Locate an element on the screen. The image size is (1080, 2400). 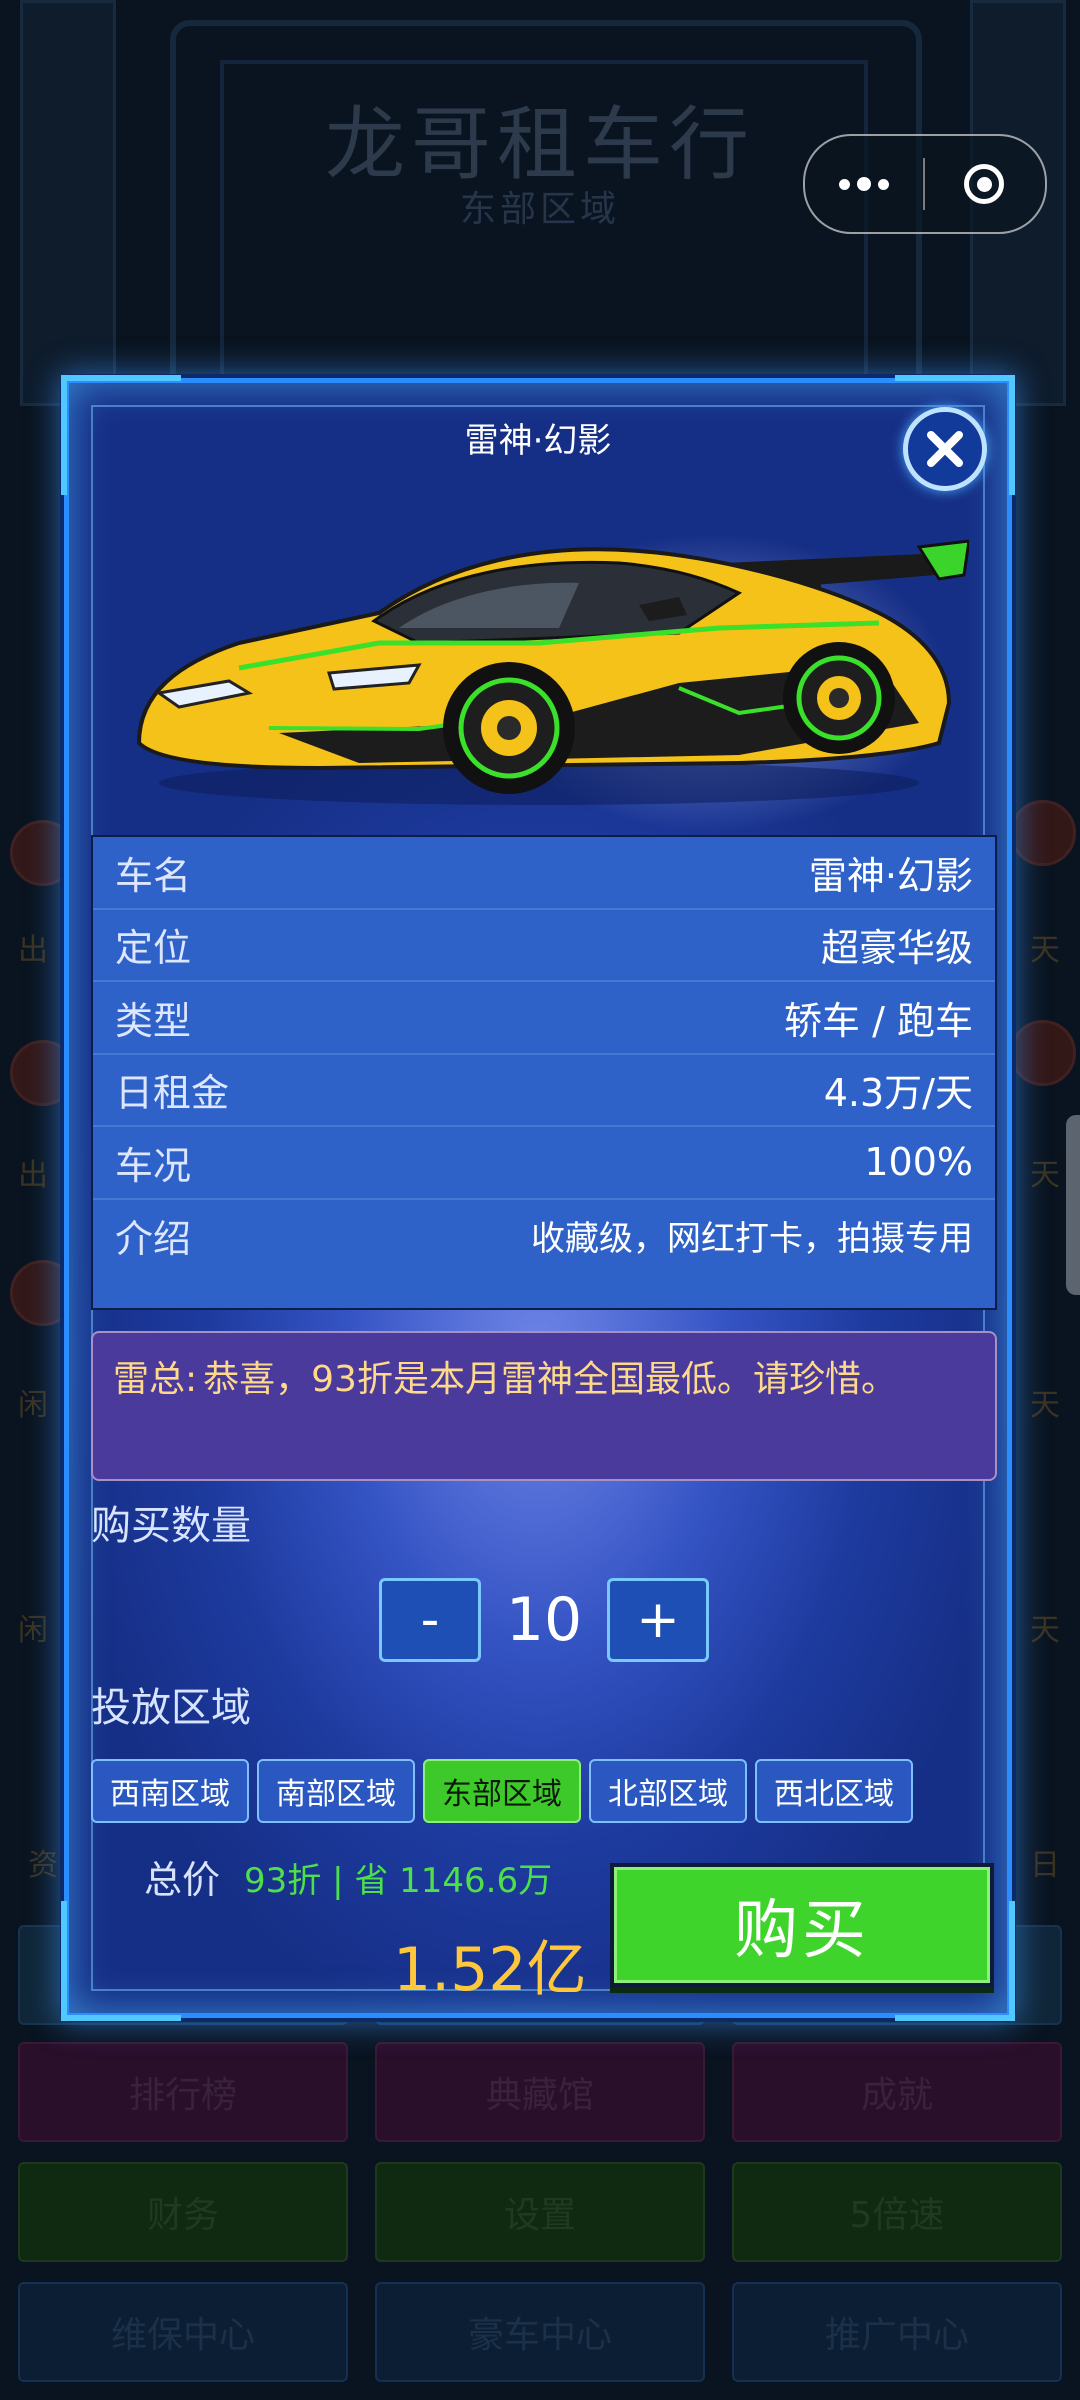
dealer-message: 雷总: 恭喜，93折是本月雷神全国最低。请珍惜。 is located at coordinates (544, 1406).